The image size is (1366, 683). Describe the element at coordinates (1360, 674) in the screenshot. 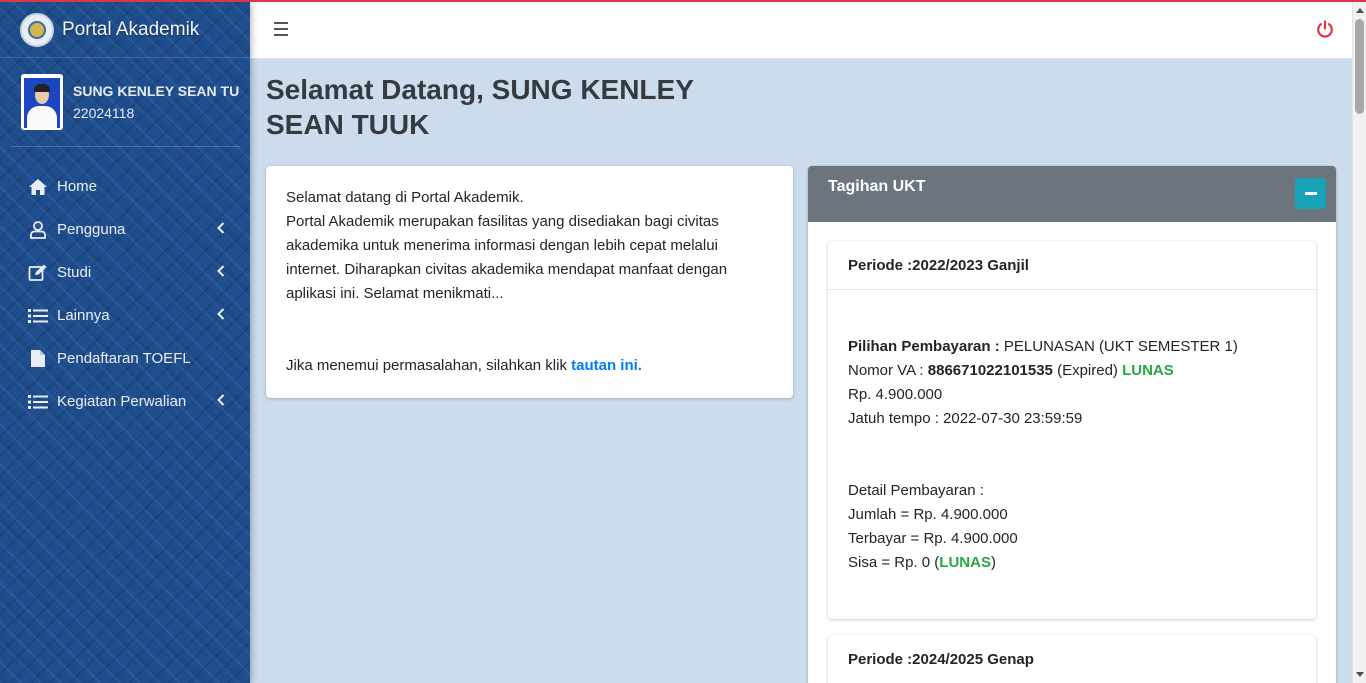

I see `scroll-down-arrow-icon` at that location.